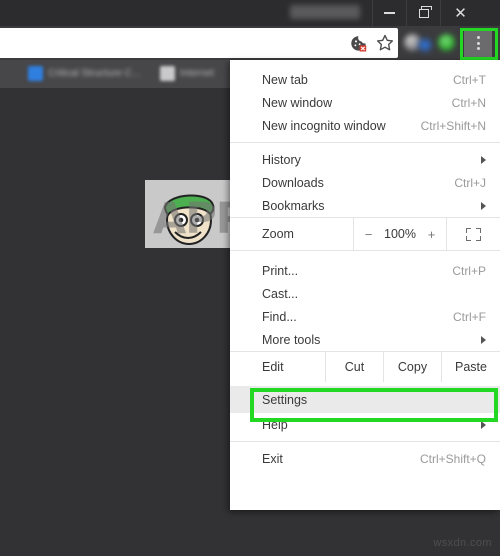 The height and width of the screenshot is (556, 500). What do you see at coordinates (365, 159) in the screenshot?
I see `menu-item-history: History` at bounding box center [365, 159].